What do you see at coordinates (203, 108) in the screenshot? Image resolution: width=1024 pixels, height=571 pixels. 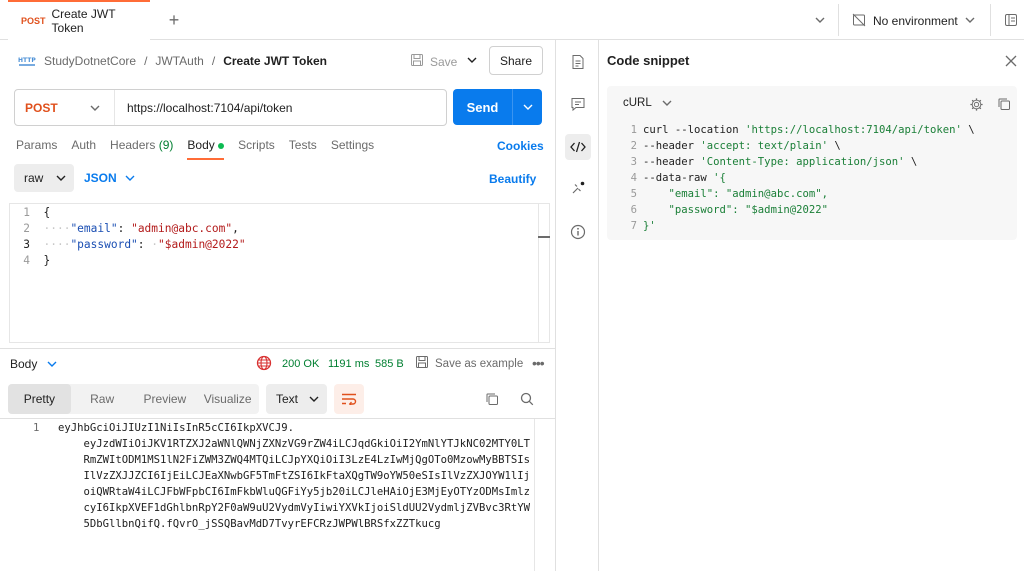 I see `url-input: https://localhost:7104/api/token` at bounding box center [203, 108].